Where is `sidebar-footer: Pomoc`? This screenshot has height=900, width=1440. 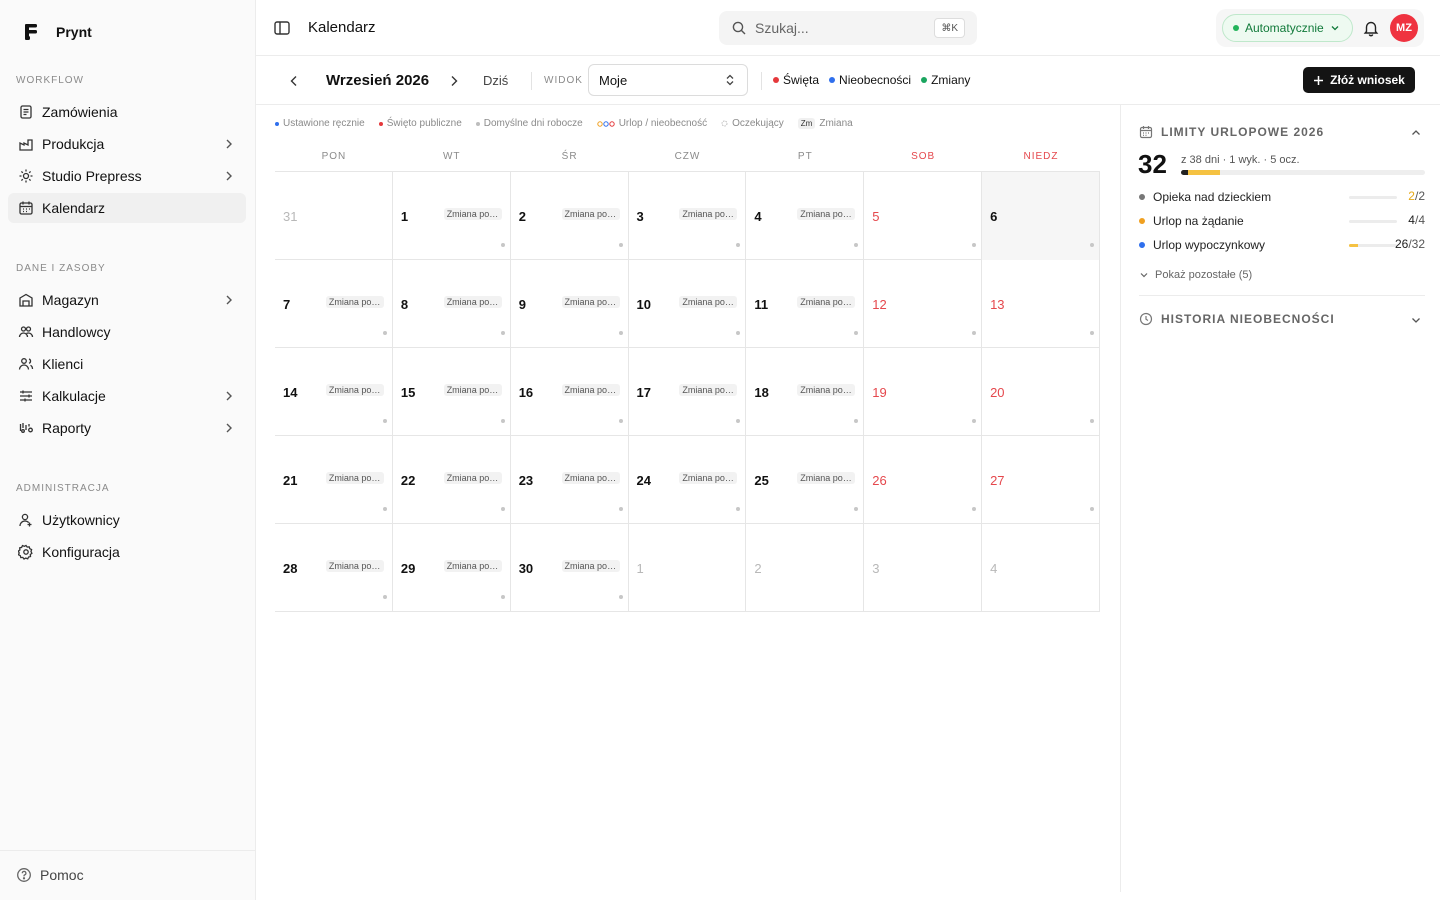
sidebar-footer: Pomoc is located at coordinates (127, 875).